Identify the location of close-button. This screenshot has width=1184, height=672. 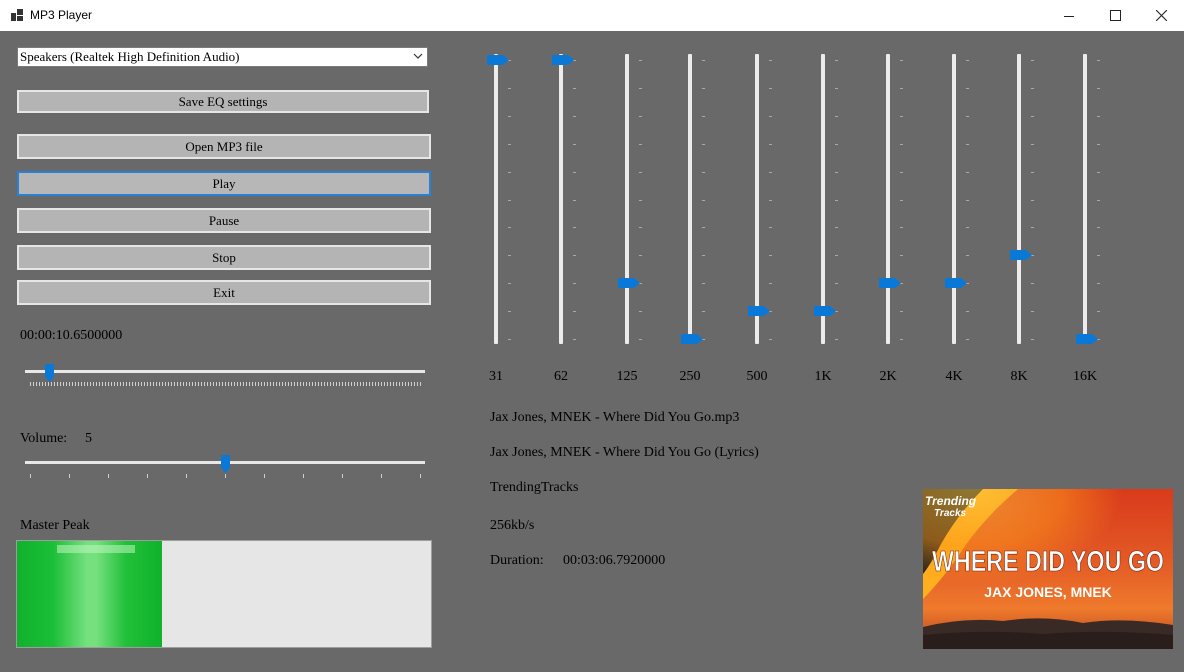
(1161, 15).